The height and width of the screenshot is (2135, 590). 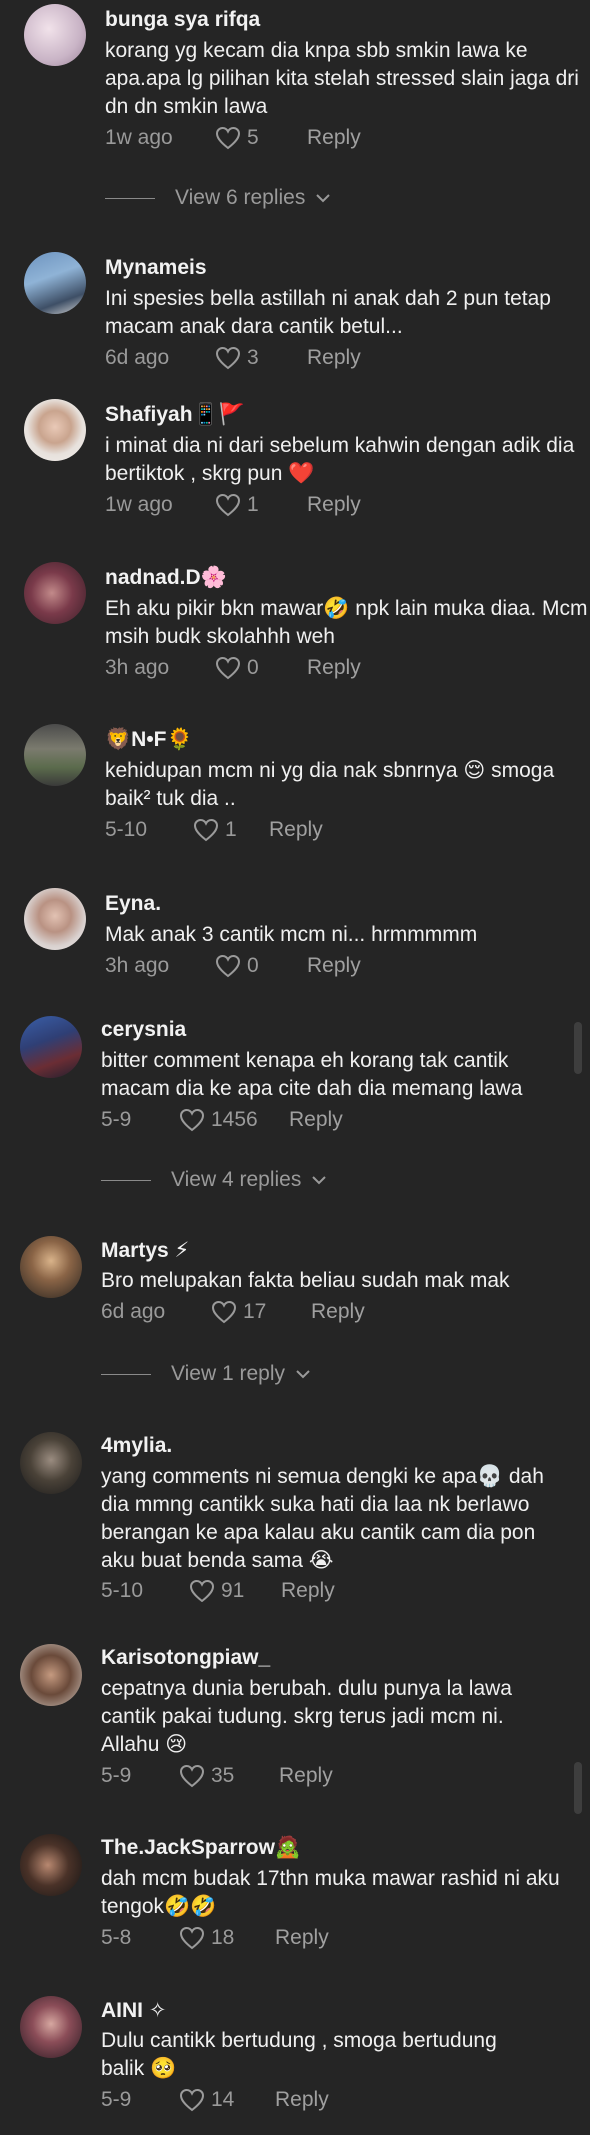 I want to click on view-replies-button: View 1 reply, so click(x=206, y=1374).